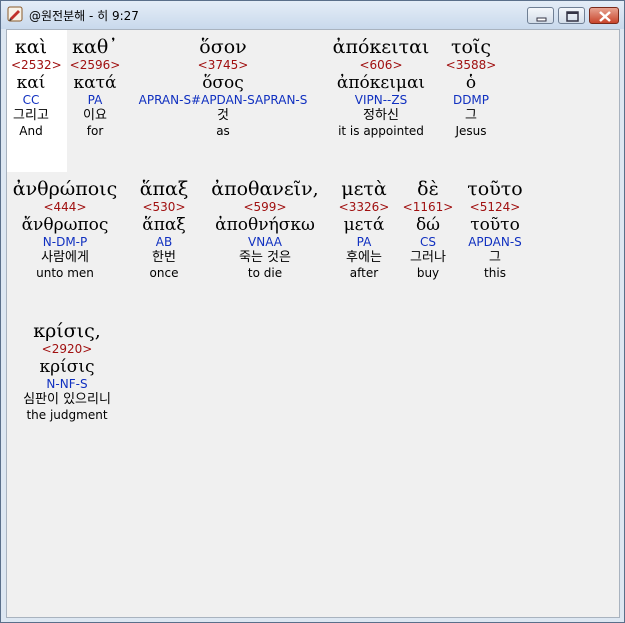  I want to click on greek-word: ὅσον, so click(223, 47).